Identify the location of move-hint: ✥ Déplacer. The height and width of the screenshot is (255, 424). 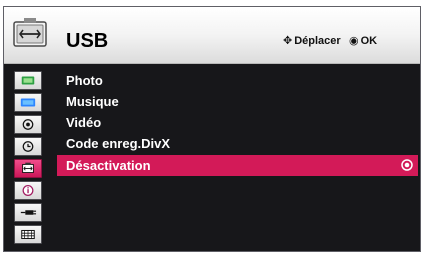
(312, 41).